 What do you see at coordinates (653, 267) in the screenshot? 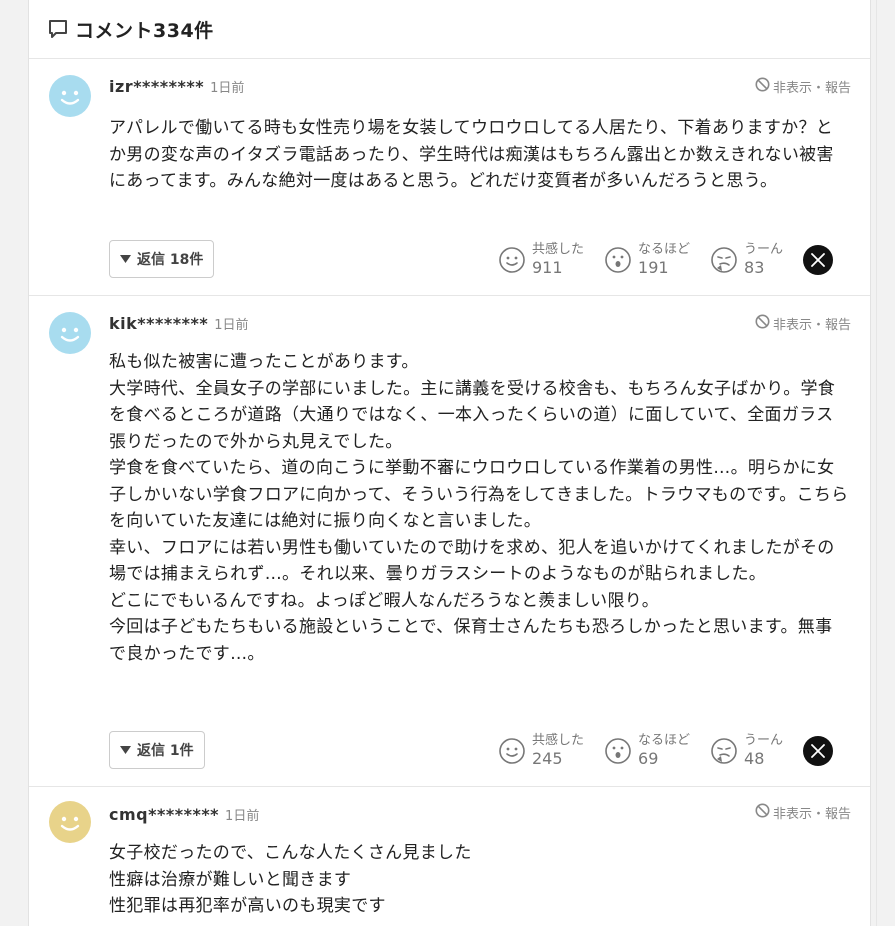
I see `reaction-count: 191` at bounding box center [653, 267].